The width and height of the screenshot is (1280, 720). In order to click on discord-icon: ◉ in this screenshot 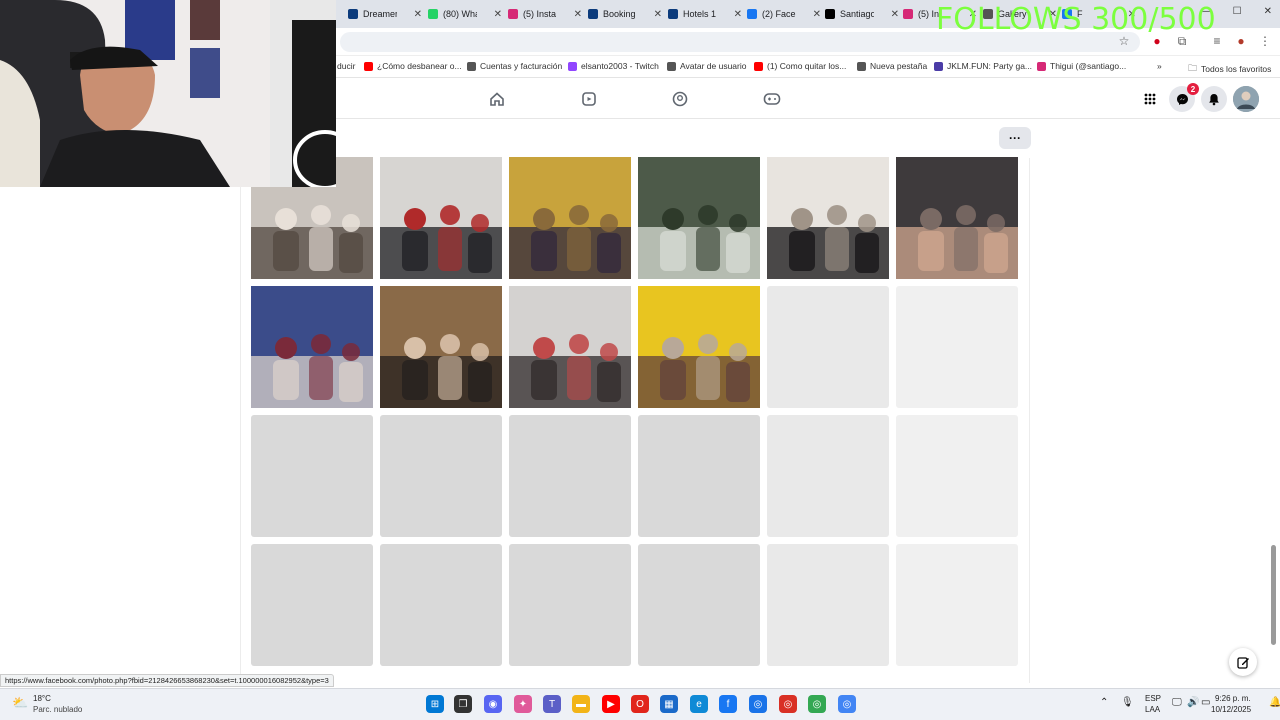, I will do `click(493, 704)`.